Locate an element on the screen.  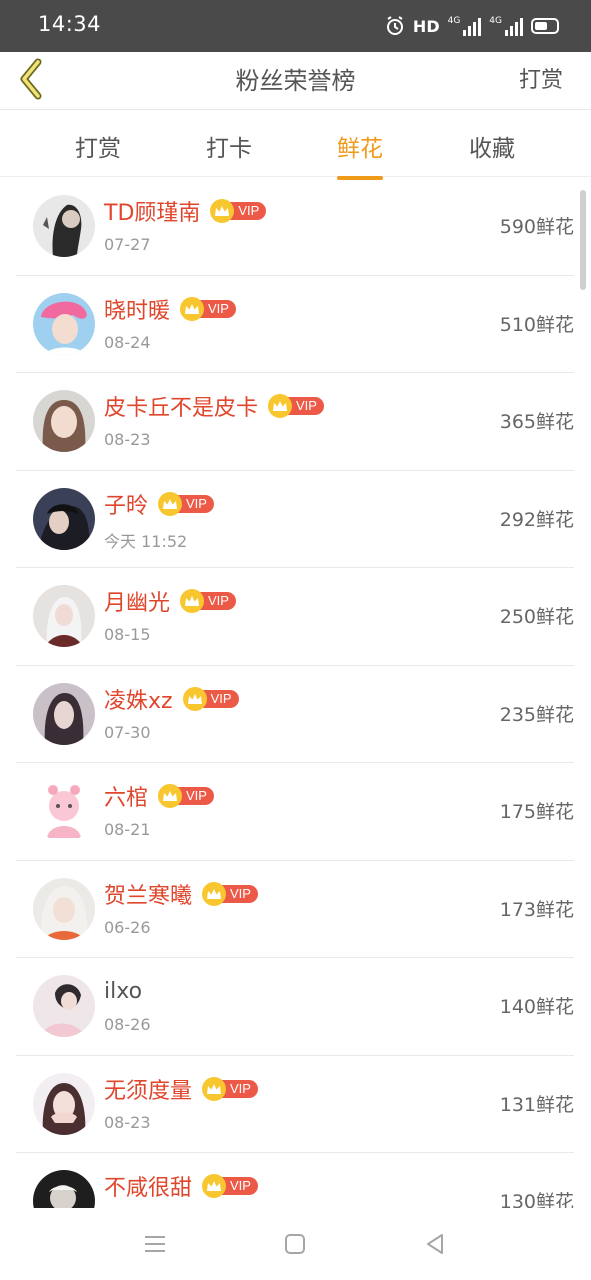
signal-icon: 4G is located at coordinates (465, 26).